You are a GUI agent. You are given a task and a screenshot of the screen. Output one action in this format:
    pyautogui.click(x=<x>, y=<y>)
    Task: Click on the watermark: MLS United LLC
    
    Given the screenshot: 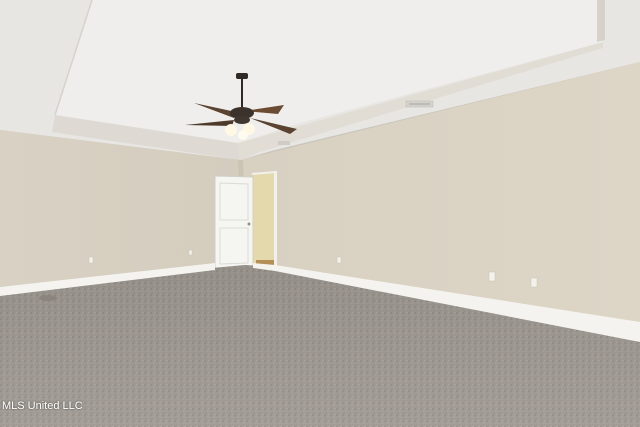 What is the action you would take?
    pyautogui.click(x=42, y=406)
    